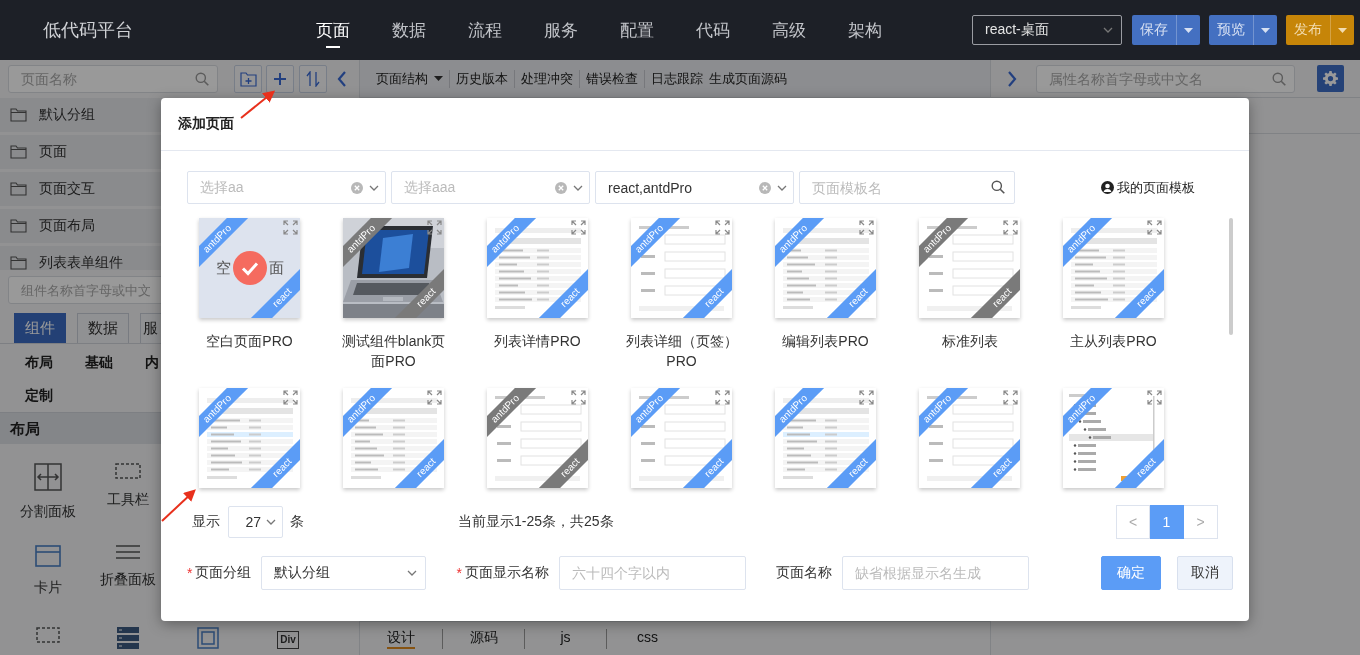  Describe the element at coordinates (561, 30) in the screenshot. I see `nav-tab: 服务` at that location.